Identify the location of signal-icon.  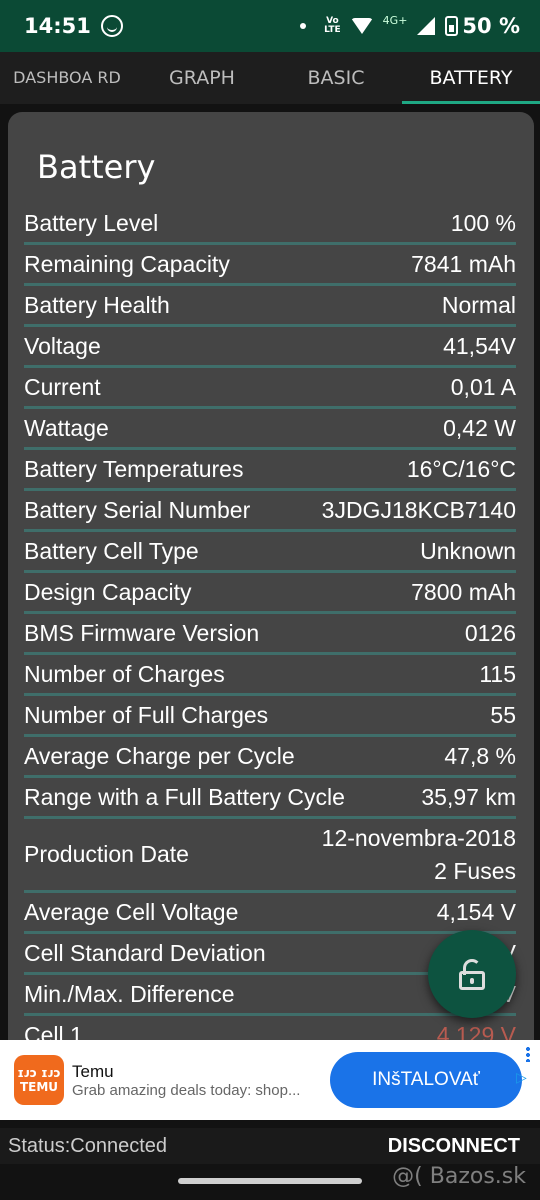
(426, 26).